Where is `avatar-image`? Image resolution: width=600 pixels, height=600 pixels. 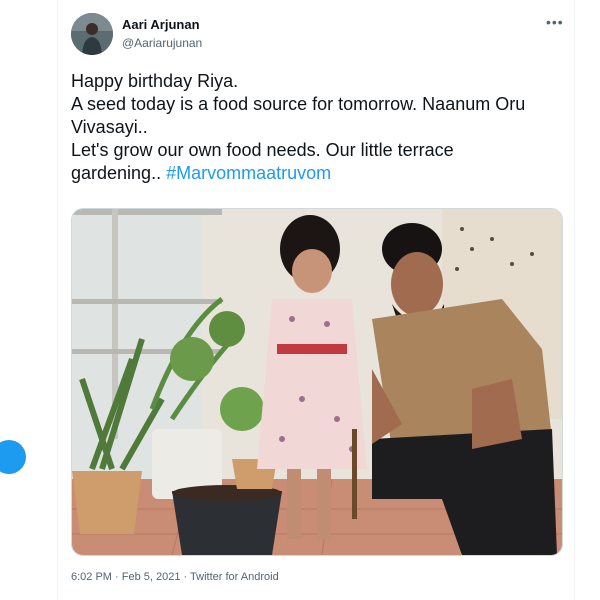 avatar-image is located at coordinates (92, 34).